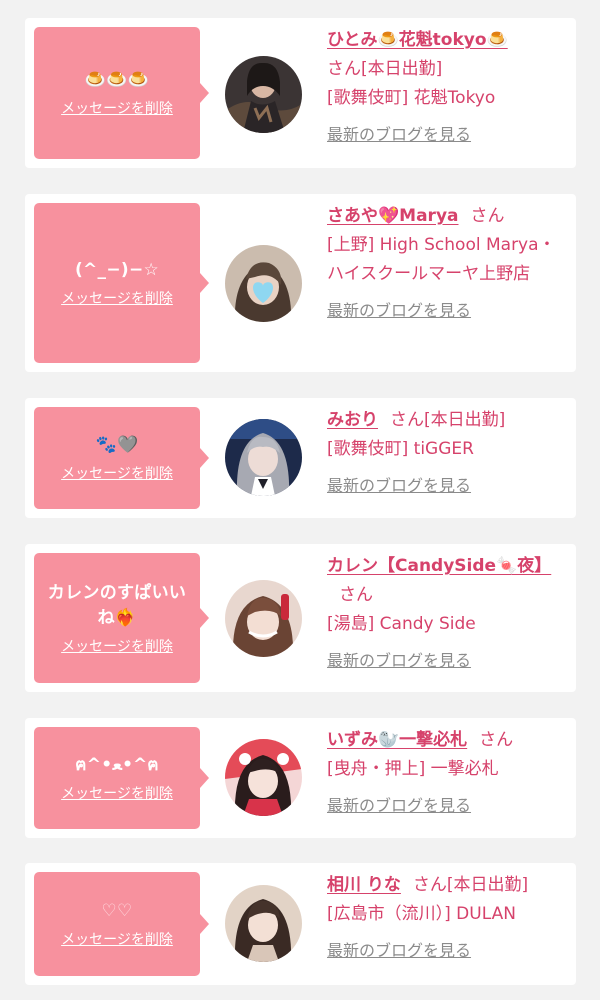  I want to click on message-text: 🐾🩶, so click(117, 445).